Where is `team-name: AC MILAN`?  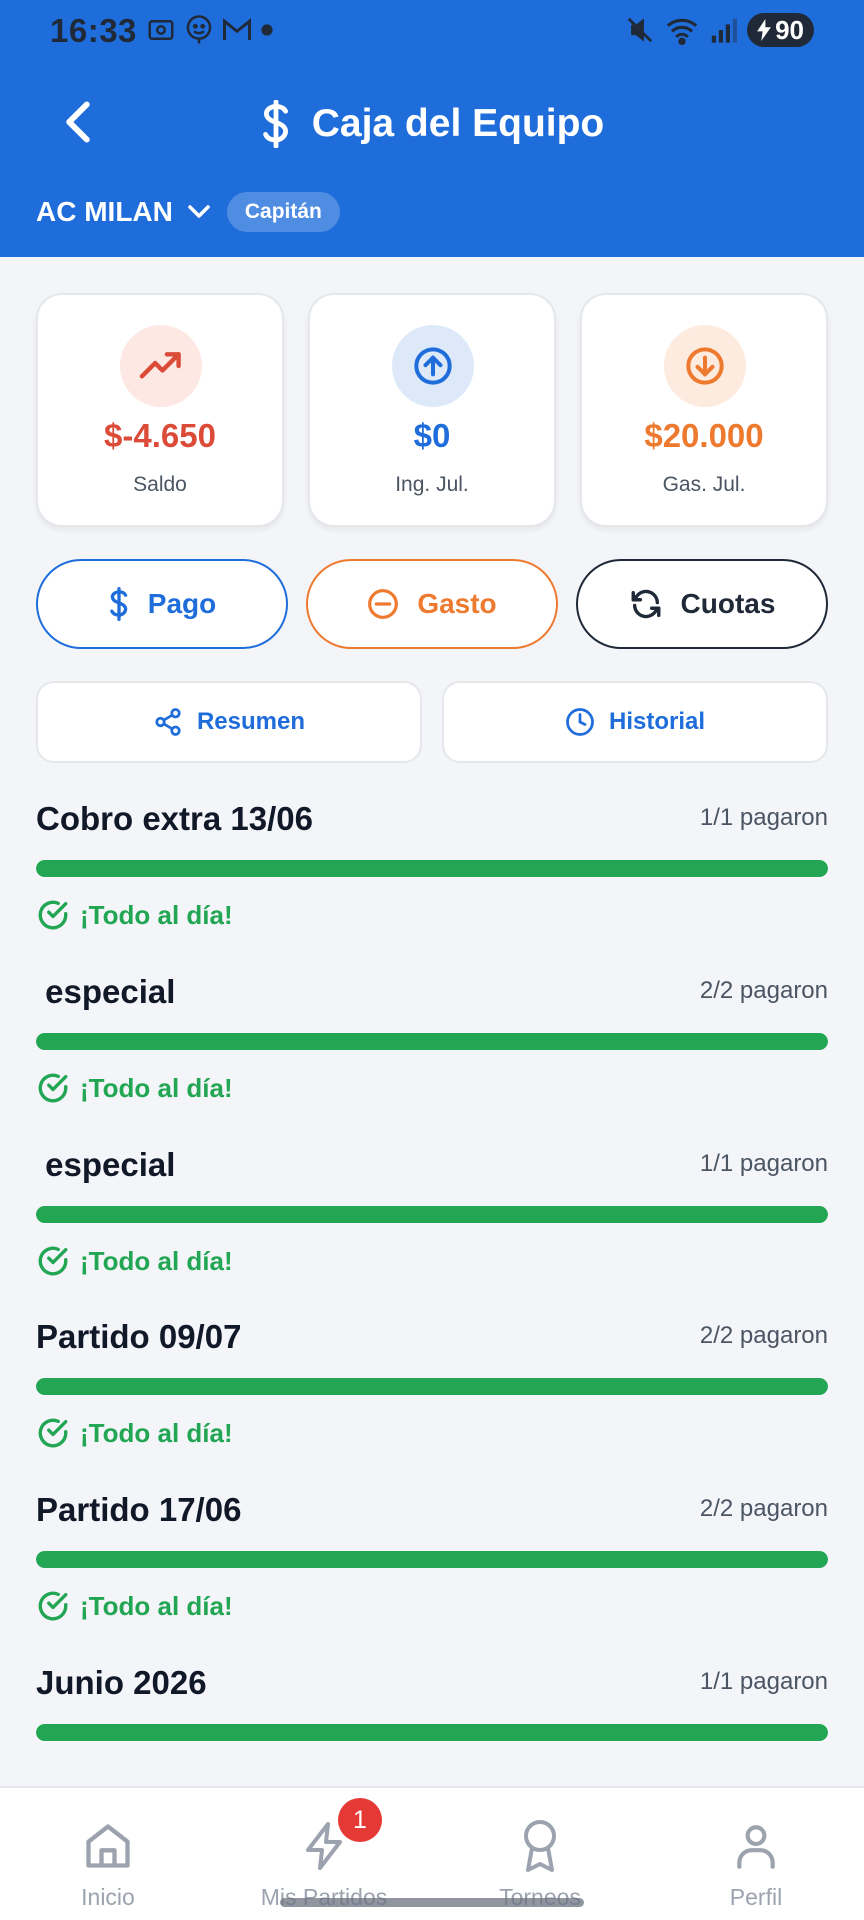 team-name: AC MILAN is located at coordinates (104, 211).